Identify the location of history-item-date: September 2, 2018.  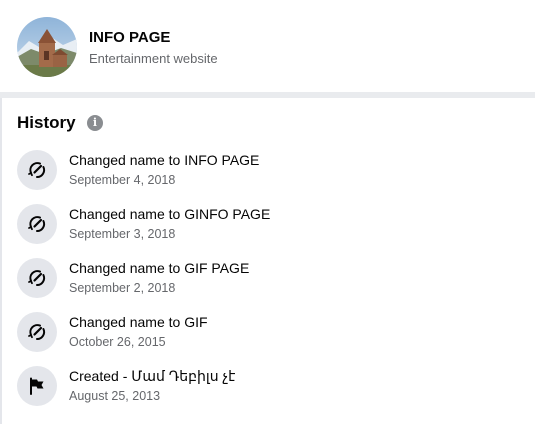
(122, 288).